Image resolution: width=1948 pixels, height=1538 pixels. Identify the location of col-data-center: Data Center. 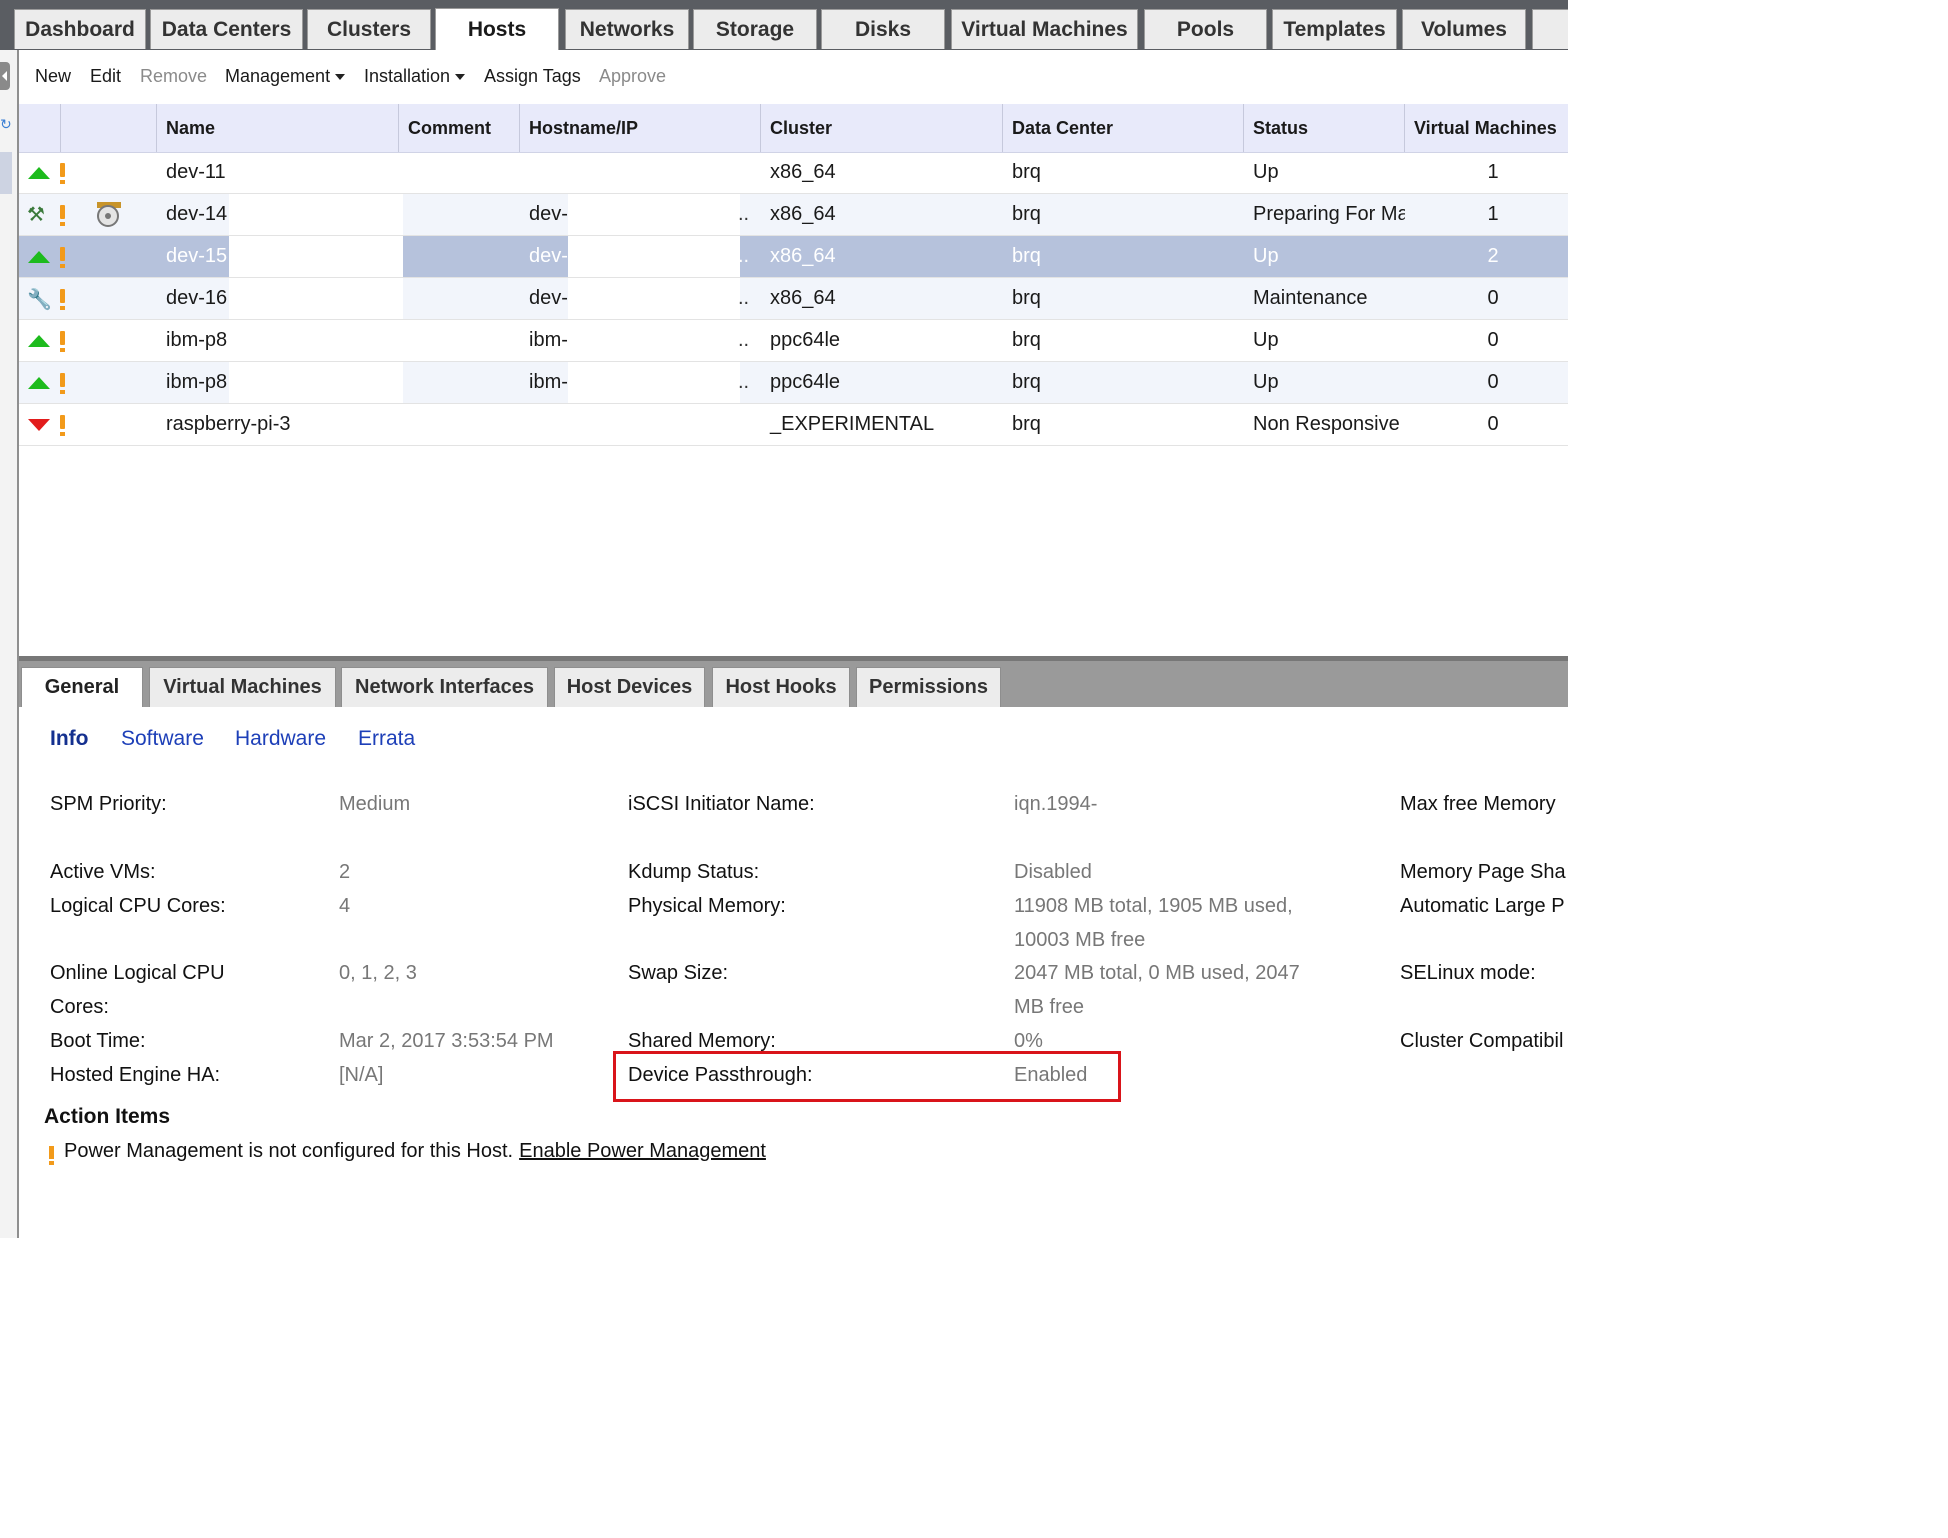
(1123, 128).